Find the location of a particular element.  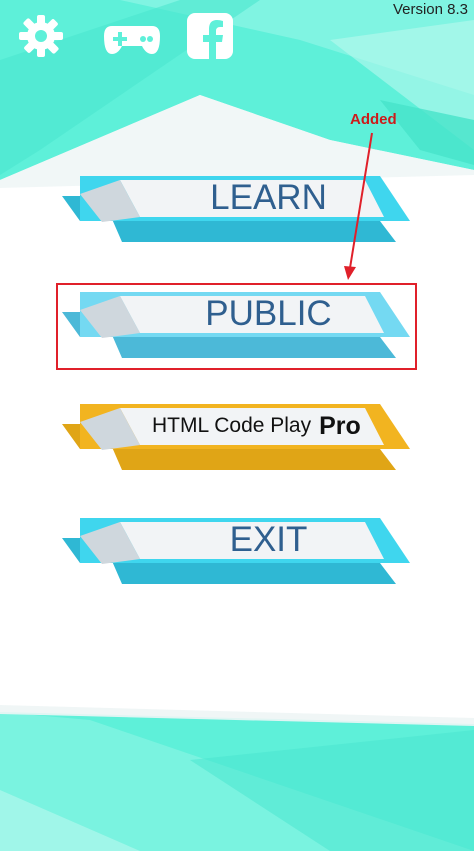

annotation-label: Added is located at coordinates (373, 119).